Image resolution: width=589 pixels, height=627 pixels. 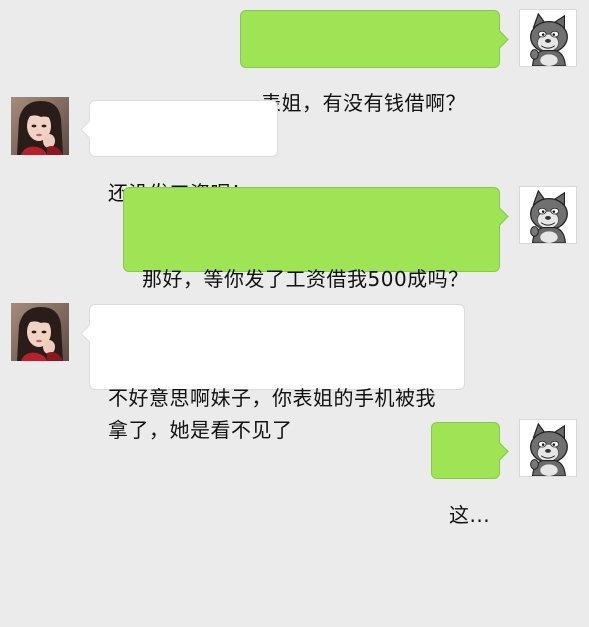 I want to click on message-text: 那好，等你发了工资借我500成吗？, so click(x=305, y=279).